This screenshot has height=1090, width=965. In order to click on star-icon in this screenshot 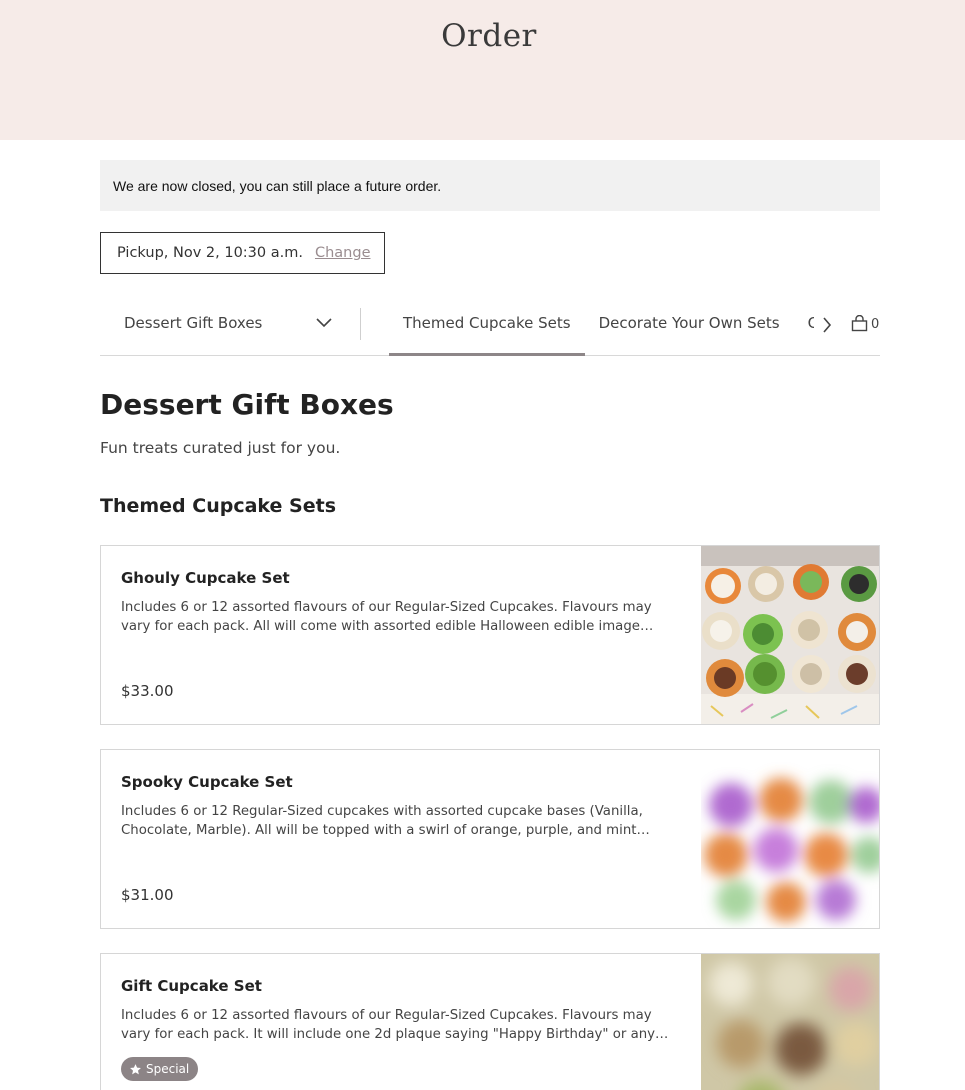, I will do `click(135, 1068)`.